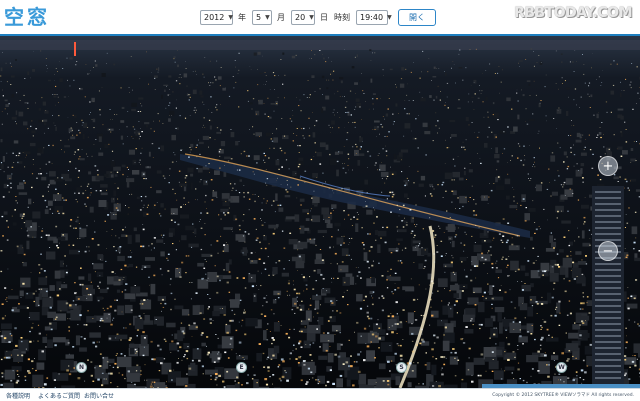  I want to click on year-value: 2012, so click(214, 17).